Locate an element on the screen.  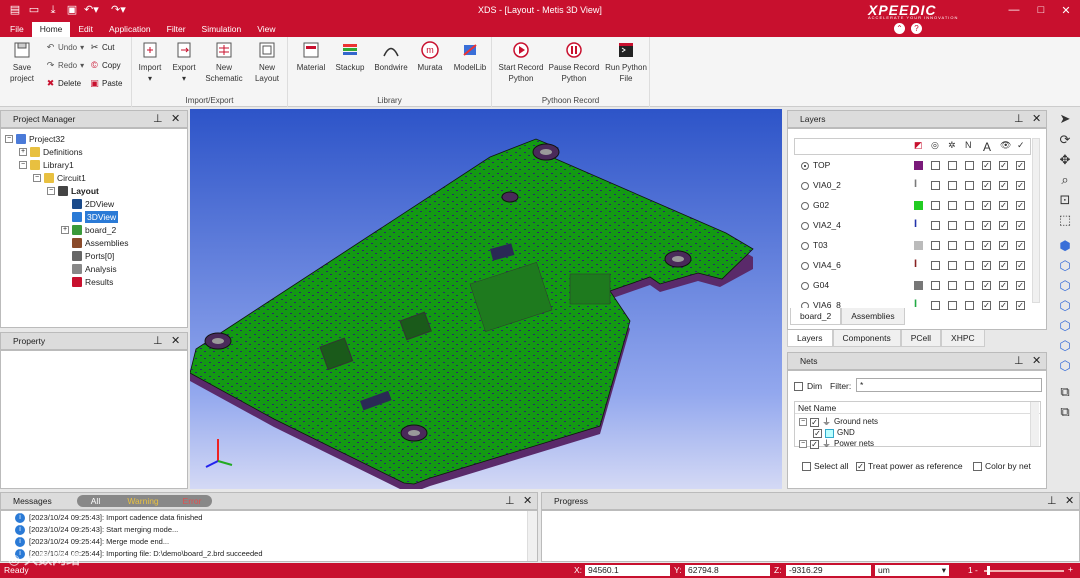
save-project-button: Save project is located at coordinates (22, 62).